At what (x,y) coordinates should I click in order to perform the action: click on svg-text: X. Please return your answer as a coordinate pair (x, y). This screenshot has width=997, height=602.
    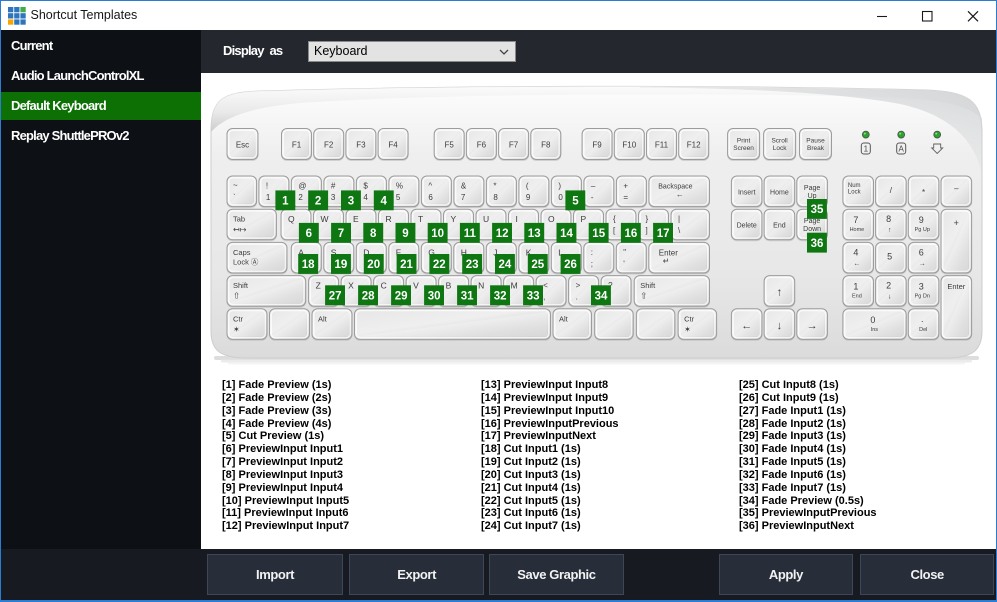
    Looking at the image, I should click on (351, 286).